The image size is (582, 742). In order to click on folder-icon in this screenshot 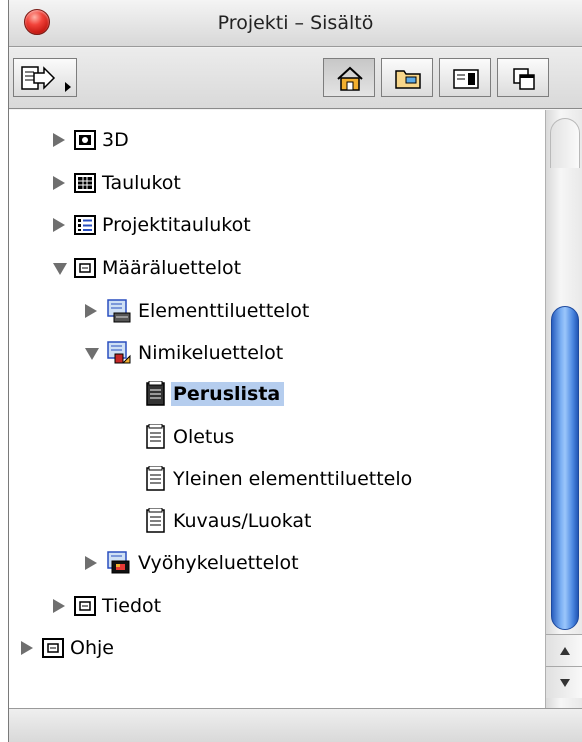, I will do `click(408, 79)`.